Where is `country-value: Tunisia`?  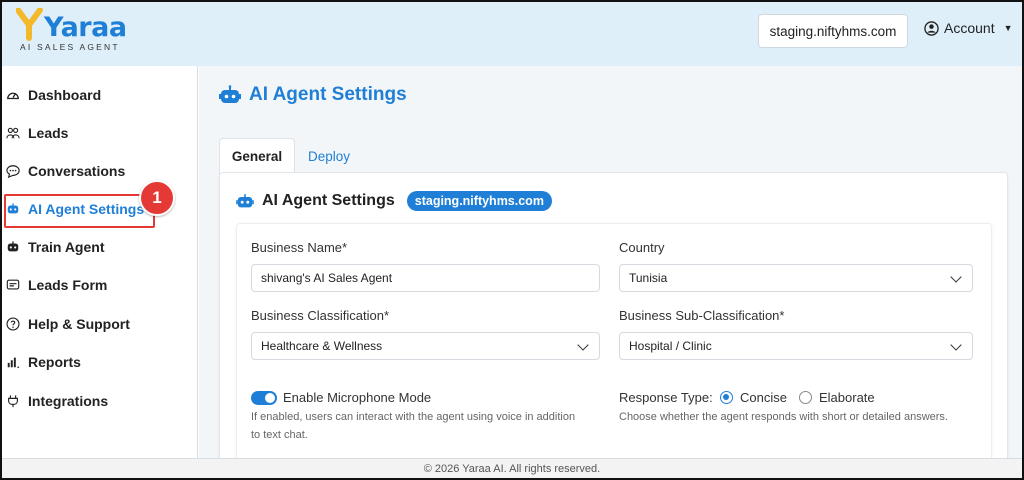 country-value: Tunisia is located at coordinates (648, 278).